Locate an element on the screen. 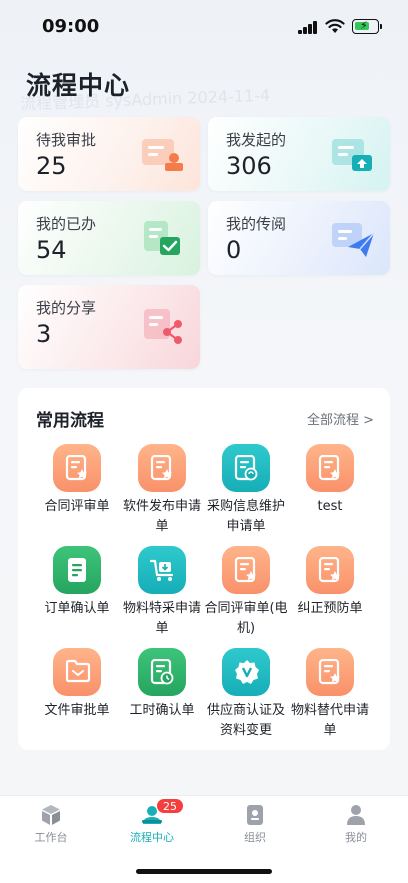 This screenshot has width=408, height=883. flow-label: test is located at coordinates (330, 506).